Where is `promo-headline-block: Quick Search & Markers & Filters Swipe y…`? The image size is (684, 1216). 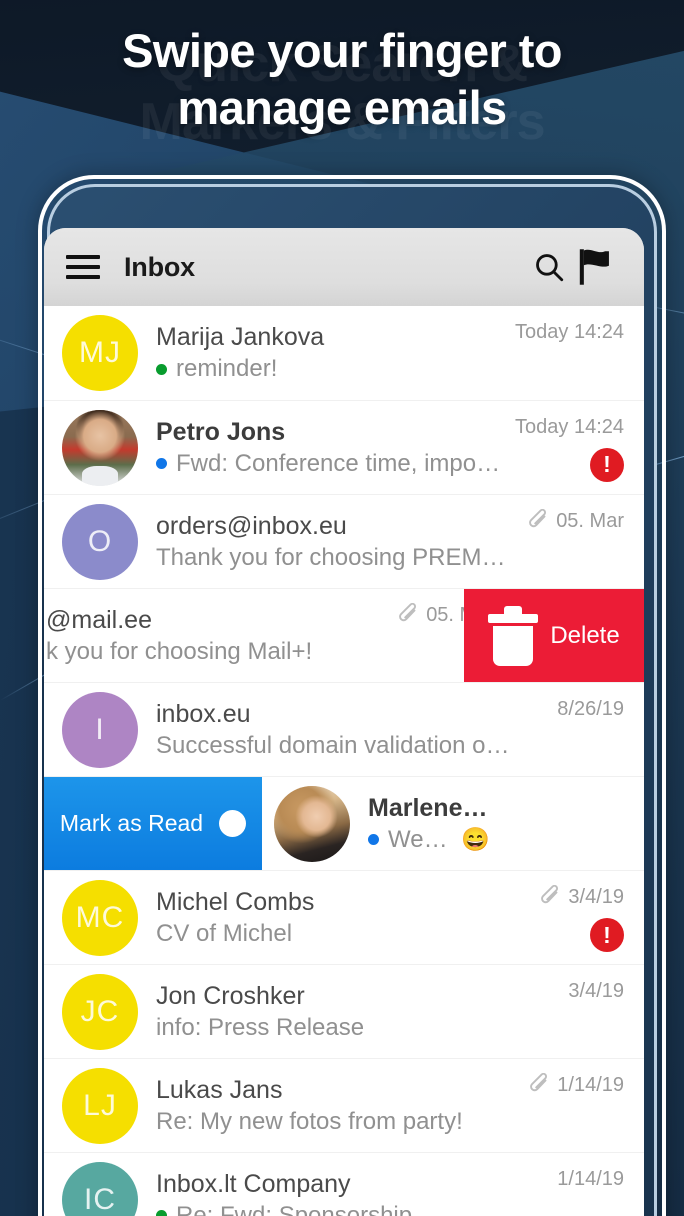
promo-headline-block: Quick Search & Markers & Filters Swipe y… is located at coordinates (342, 86).